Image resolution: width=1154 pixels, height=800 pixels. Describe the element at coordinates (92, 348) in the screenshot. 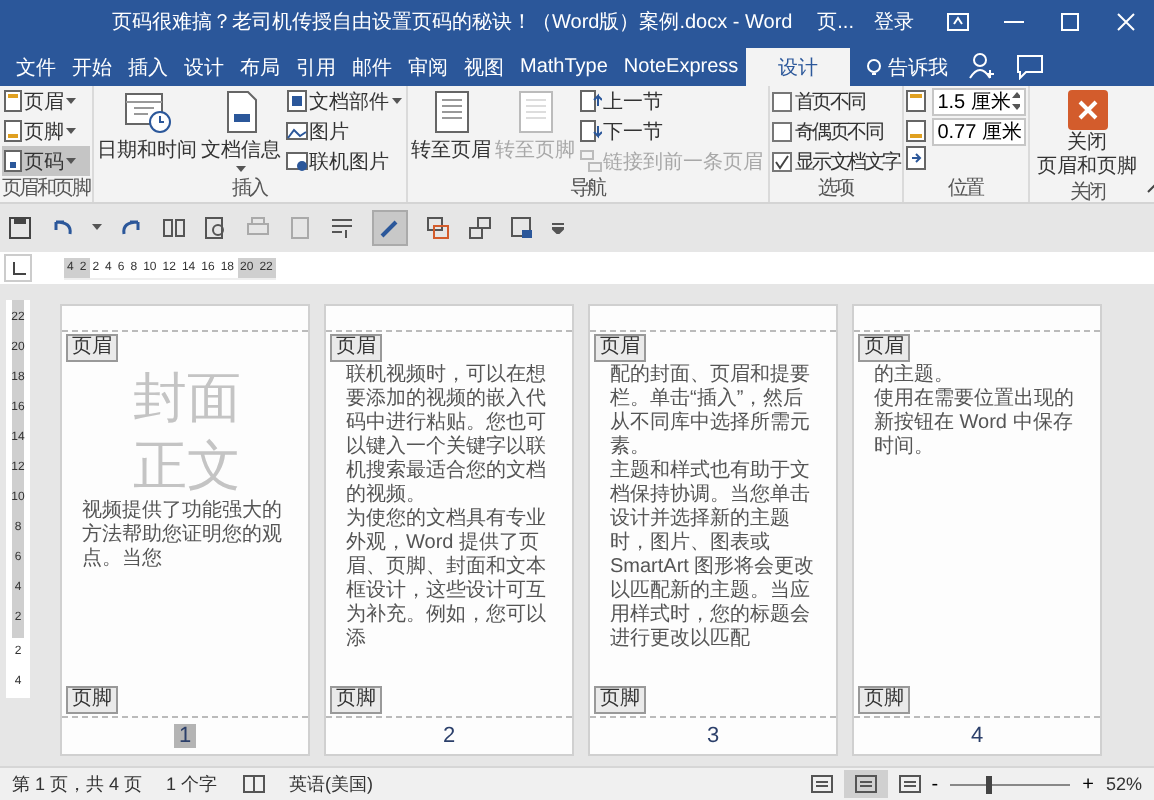

I see `header-tag: 页眉` at that location.